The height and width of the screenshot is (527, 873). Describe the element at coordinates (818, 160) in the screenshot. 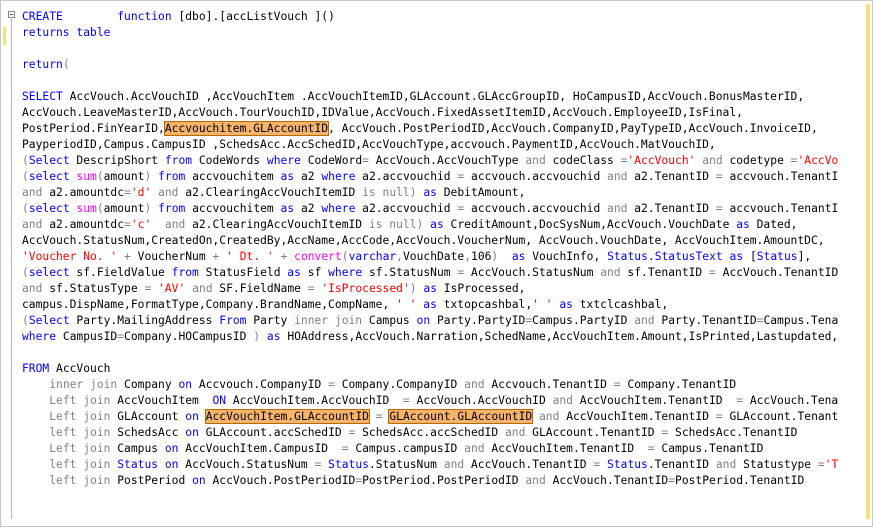

I see `code-token: 'AccVo` at that location.